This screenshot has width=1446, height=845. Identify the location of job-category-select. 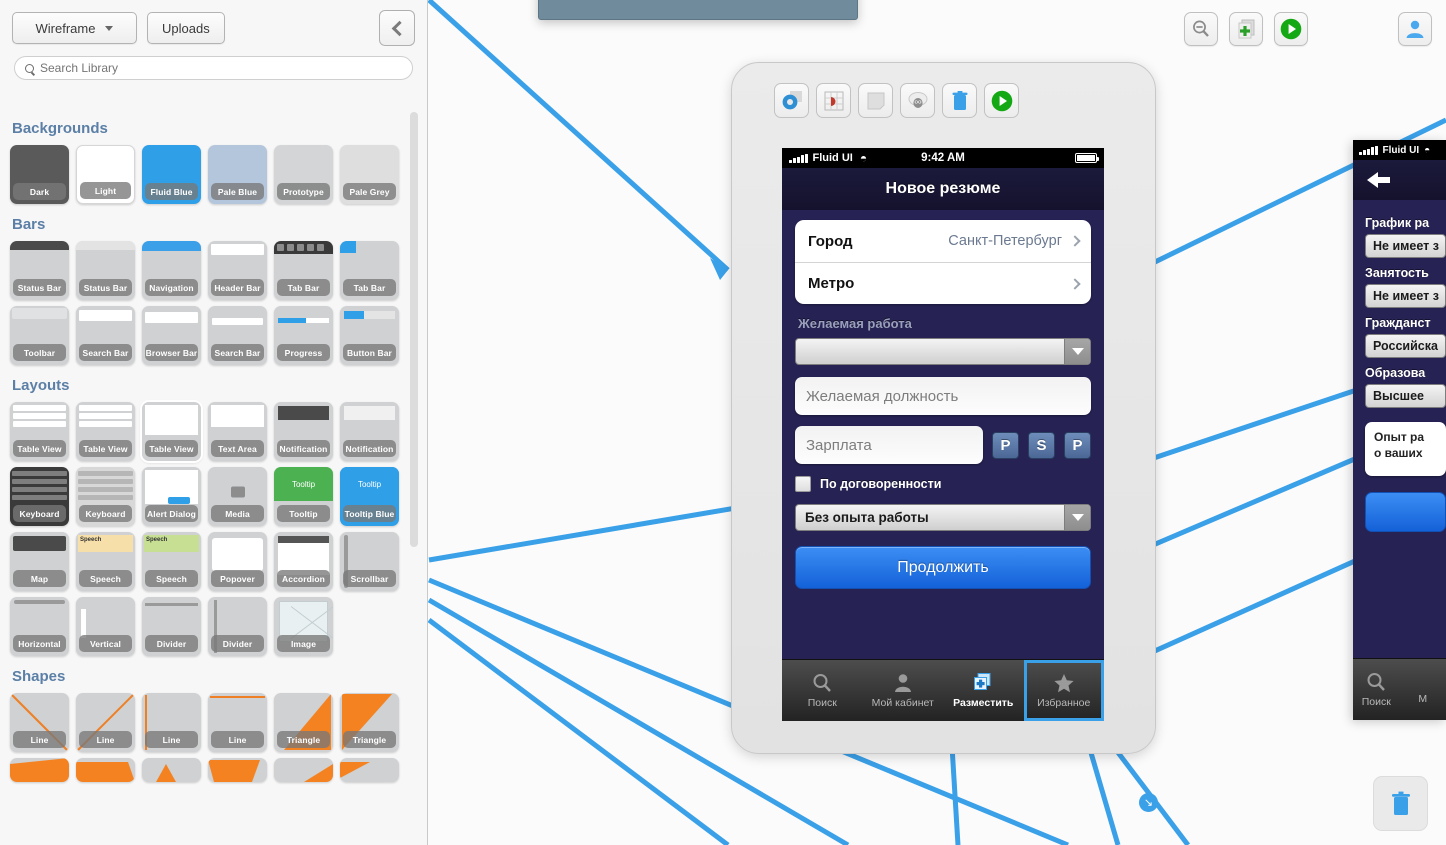
(943, 351).